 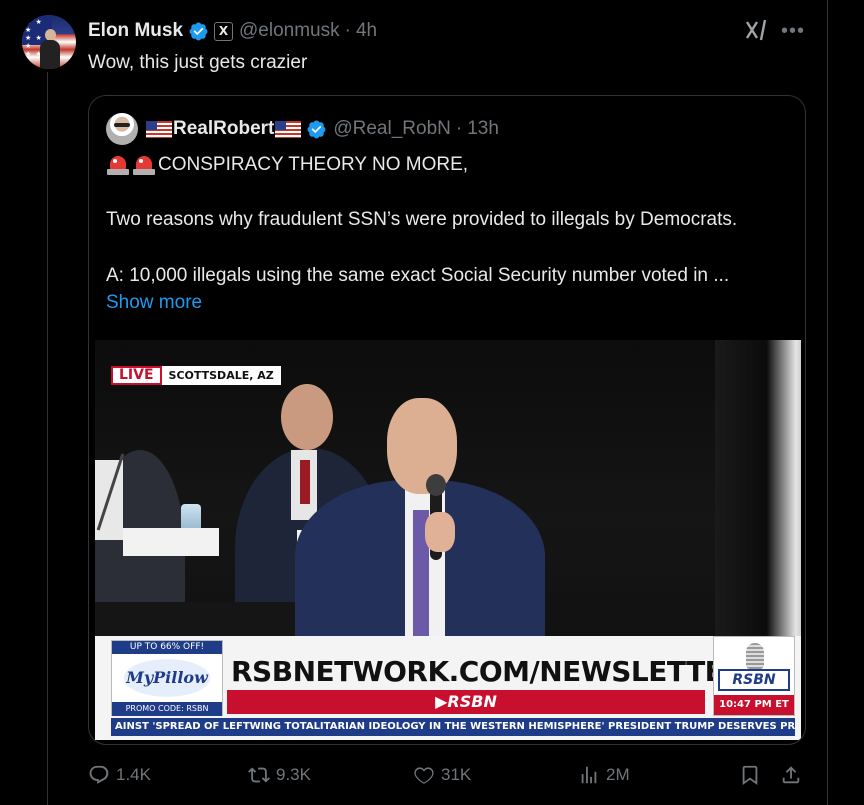 What do you see at coordinates (791, 775) in the screenshot?
I see `share-icon` at bounding box center [791, 775].